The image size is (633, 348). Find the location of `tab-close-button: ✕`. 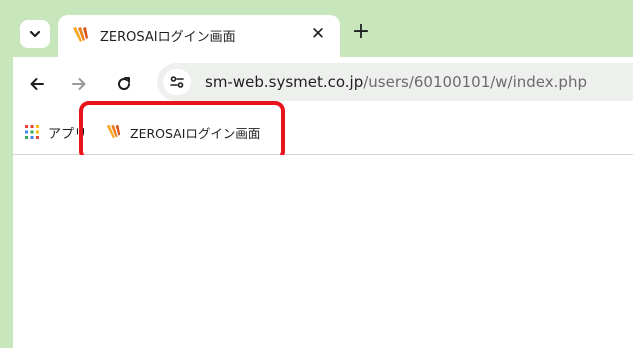

tab-close-button: ✕ is located at coordinates (318, 34).